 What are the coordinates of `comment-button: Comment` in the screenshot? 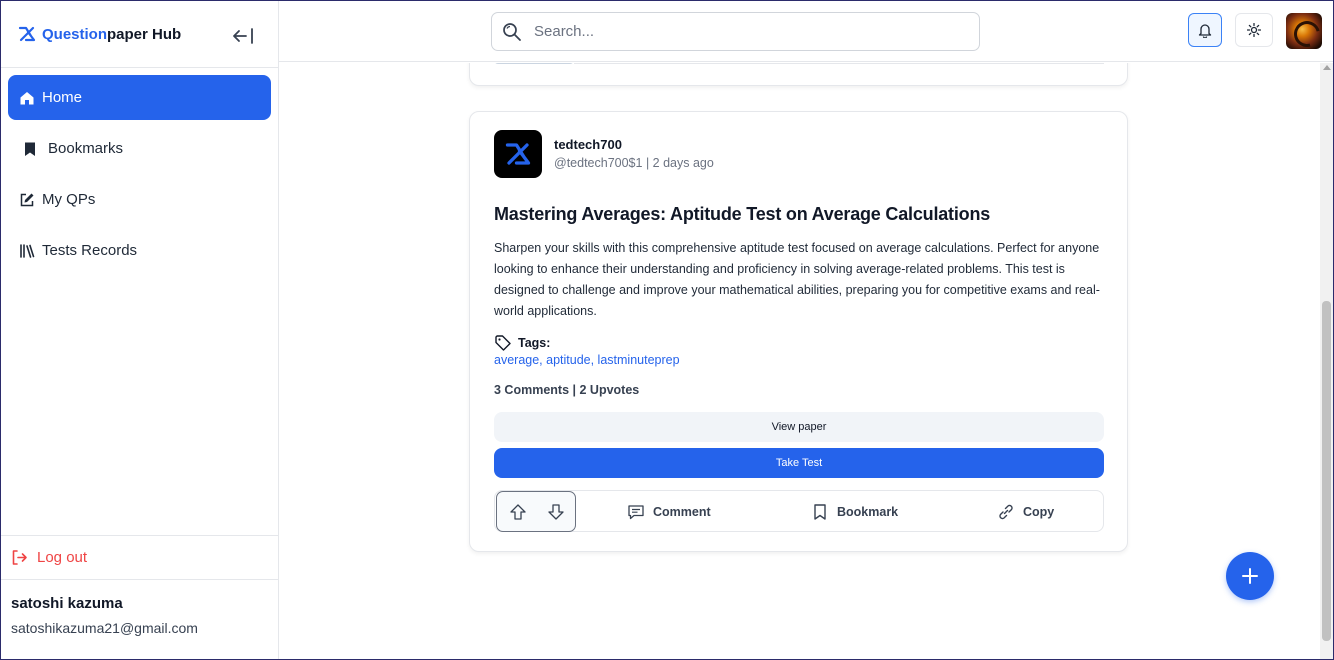 It's located at (669, 512).